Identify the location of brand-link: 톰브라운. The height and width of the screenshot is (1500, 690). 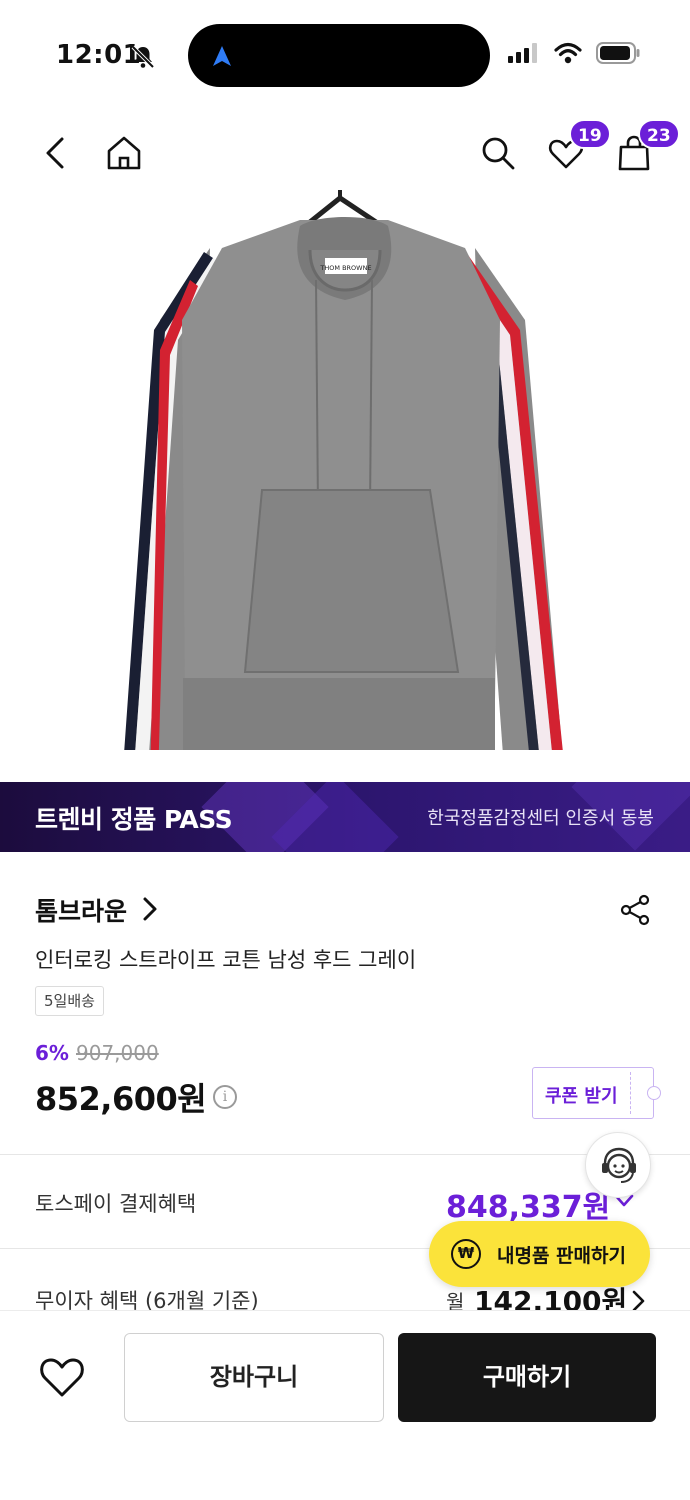
(81, 910).